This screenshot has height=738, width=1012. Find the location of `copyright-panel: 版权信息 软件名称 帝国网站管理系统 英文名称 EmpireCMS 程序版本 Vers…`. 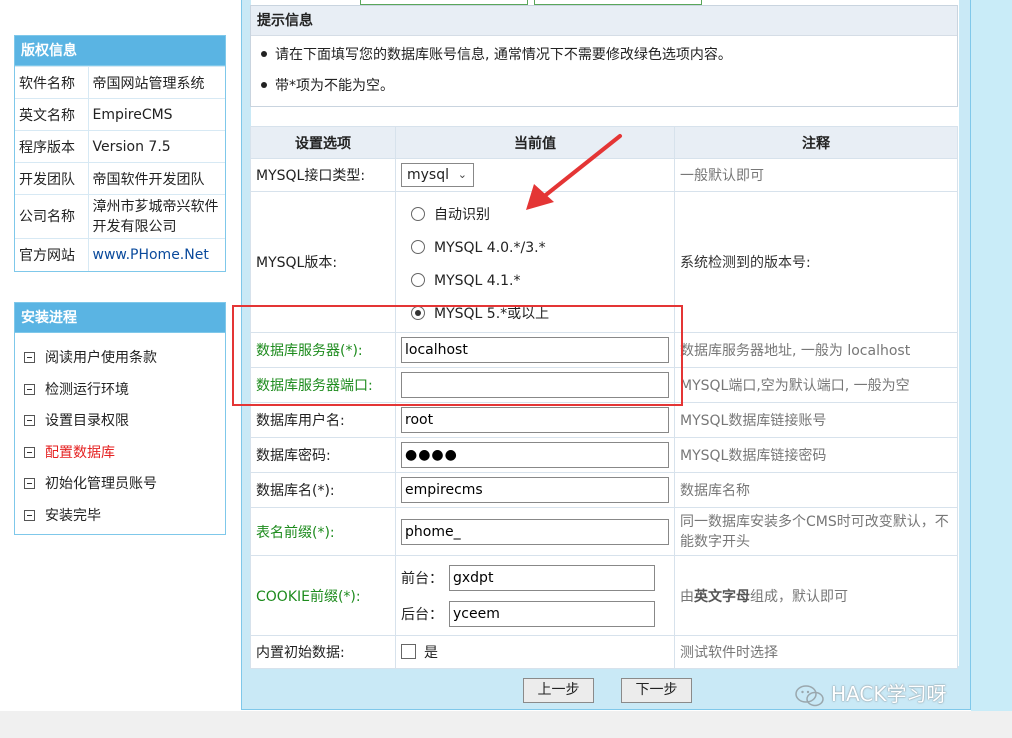

copyright-panel: 版权信息 软件名称 帝国网站管理系统 英文名称 EmpireCMS 程序版本 Vers… is located at coordinates (120, 153).